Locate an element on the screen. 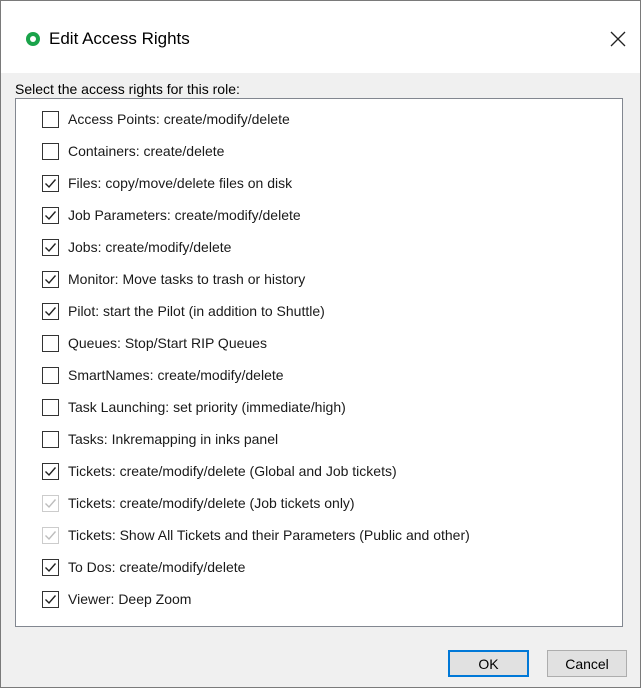  app-circle-icon is located at coordinates (33, 39).